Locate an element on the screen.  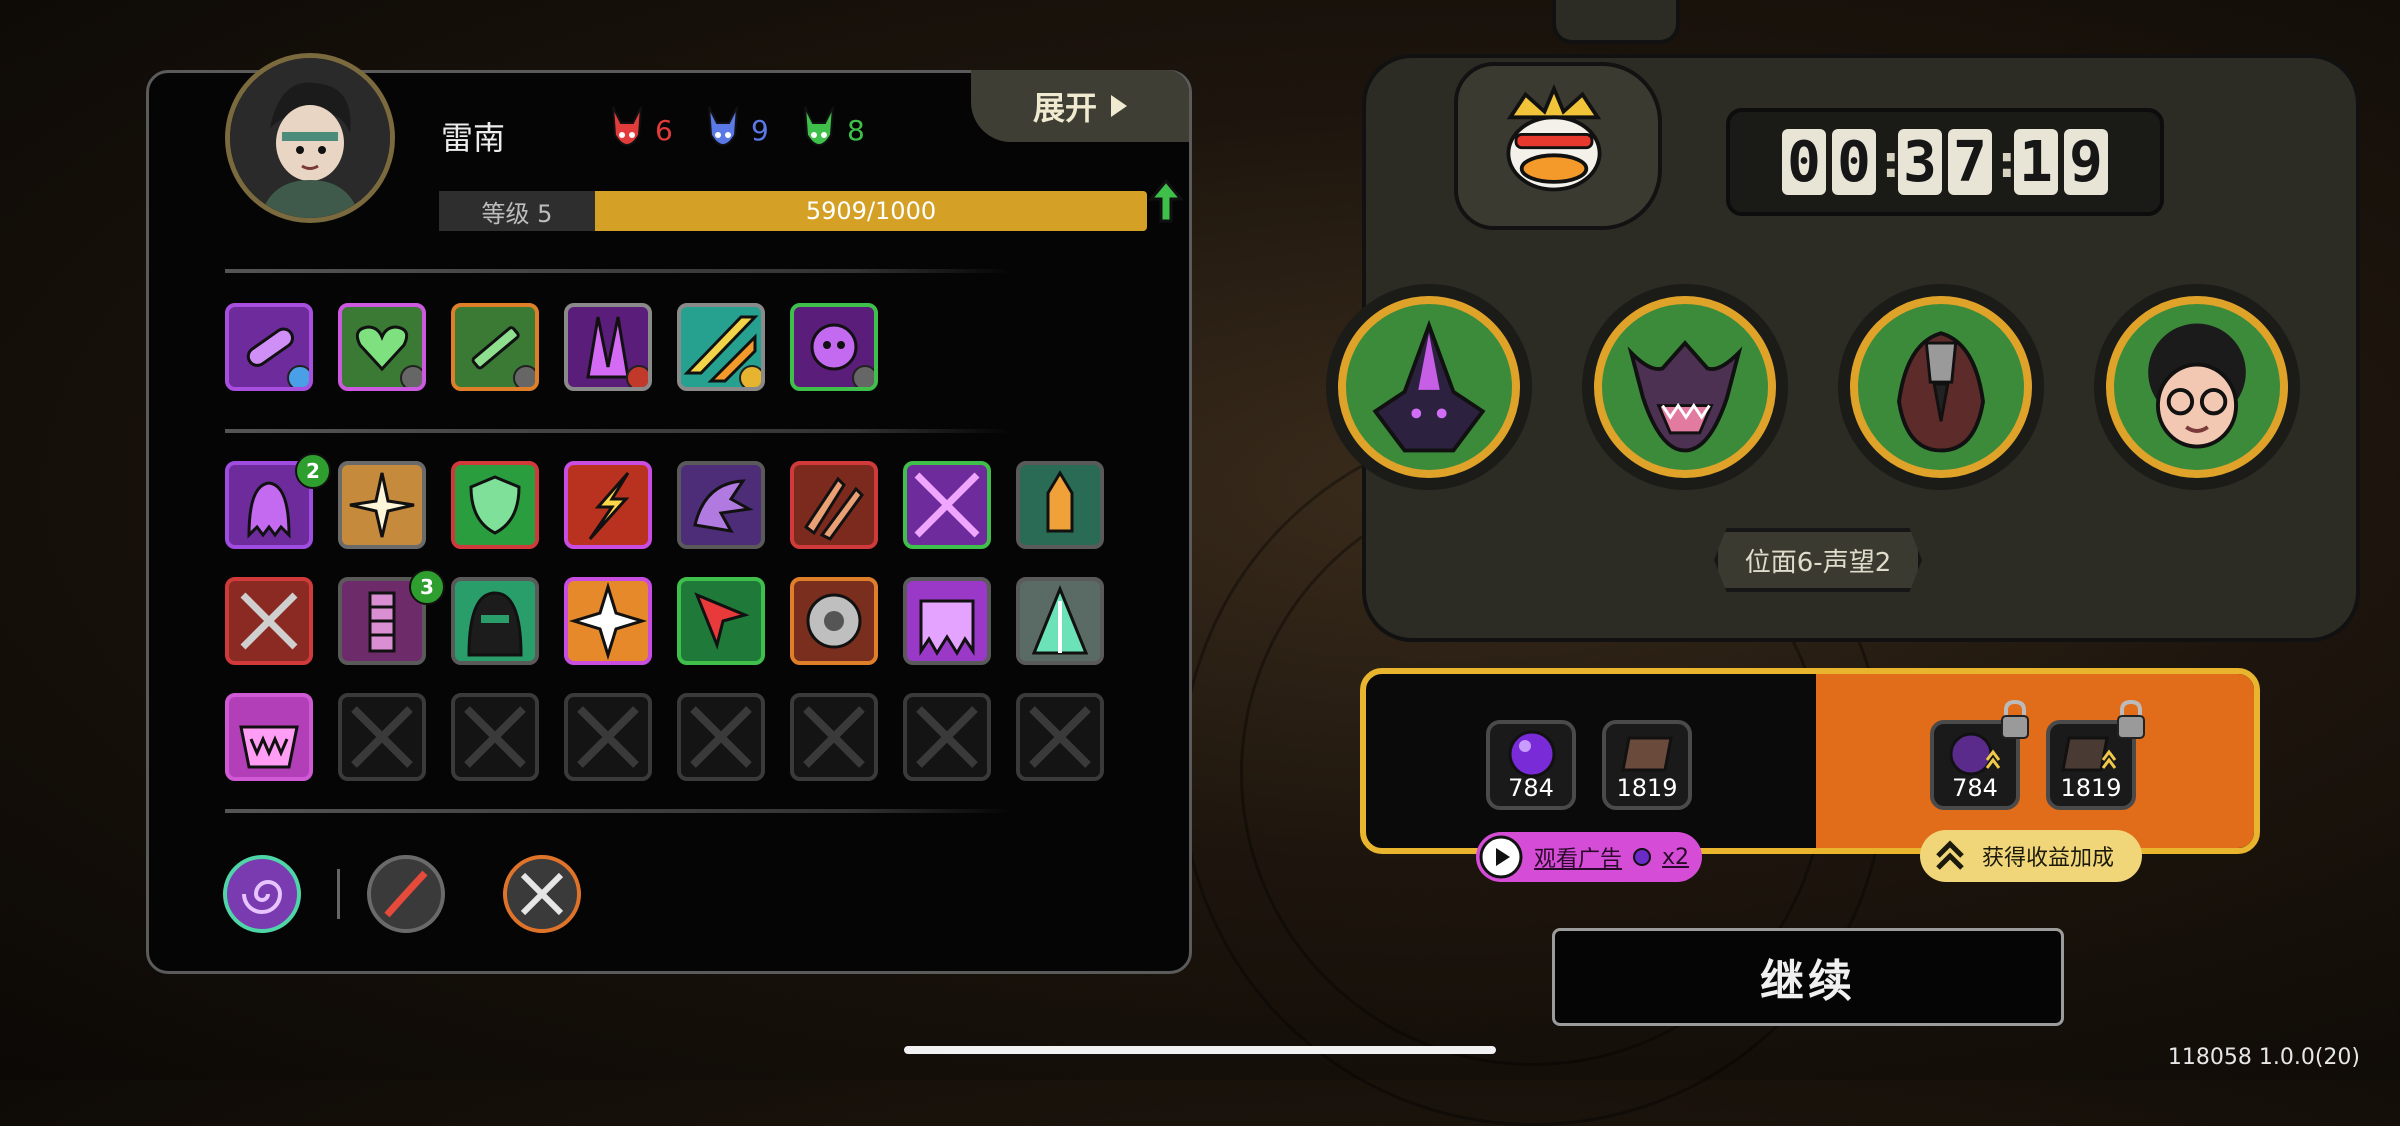
continue-button: 继续 is located at coordinates (1808, 977).